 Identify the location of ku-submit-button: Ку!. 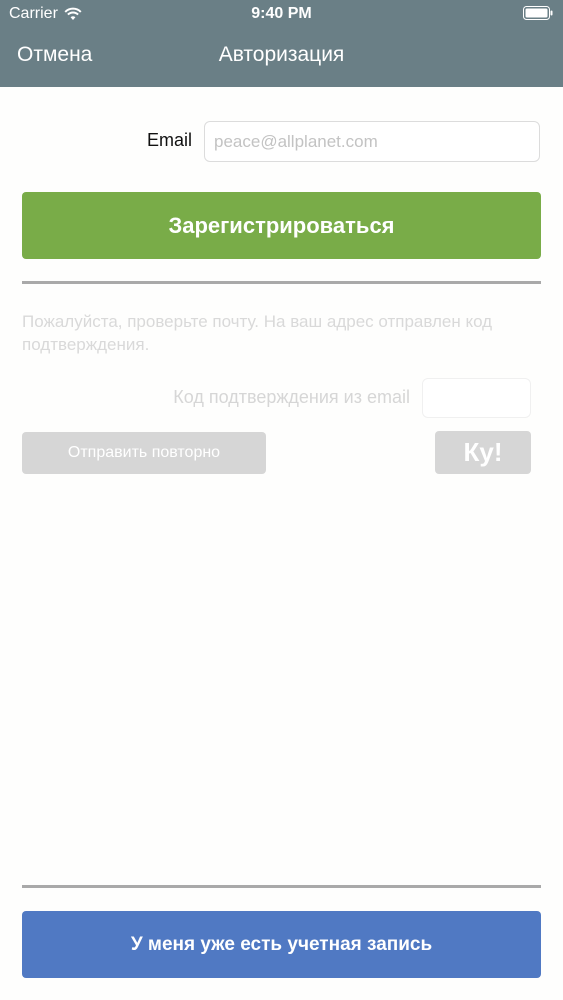
(483, 452).